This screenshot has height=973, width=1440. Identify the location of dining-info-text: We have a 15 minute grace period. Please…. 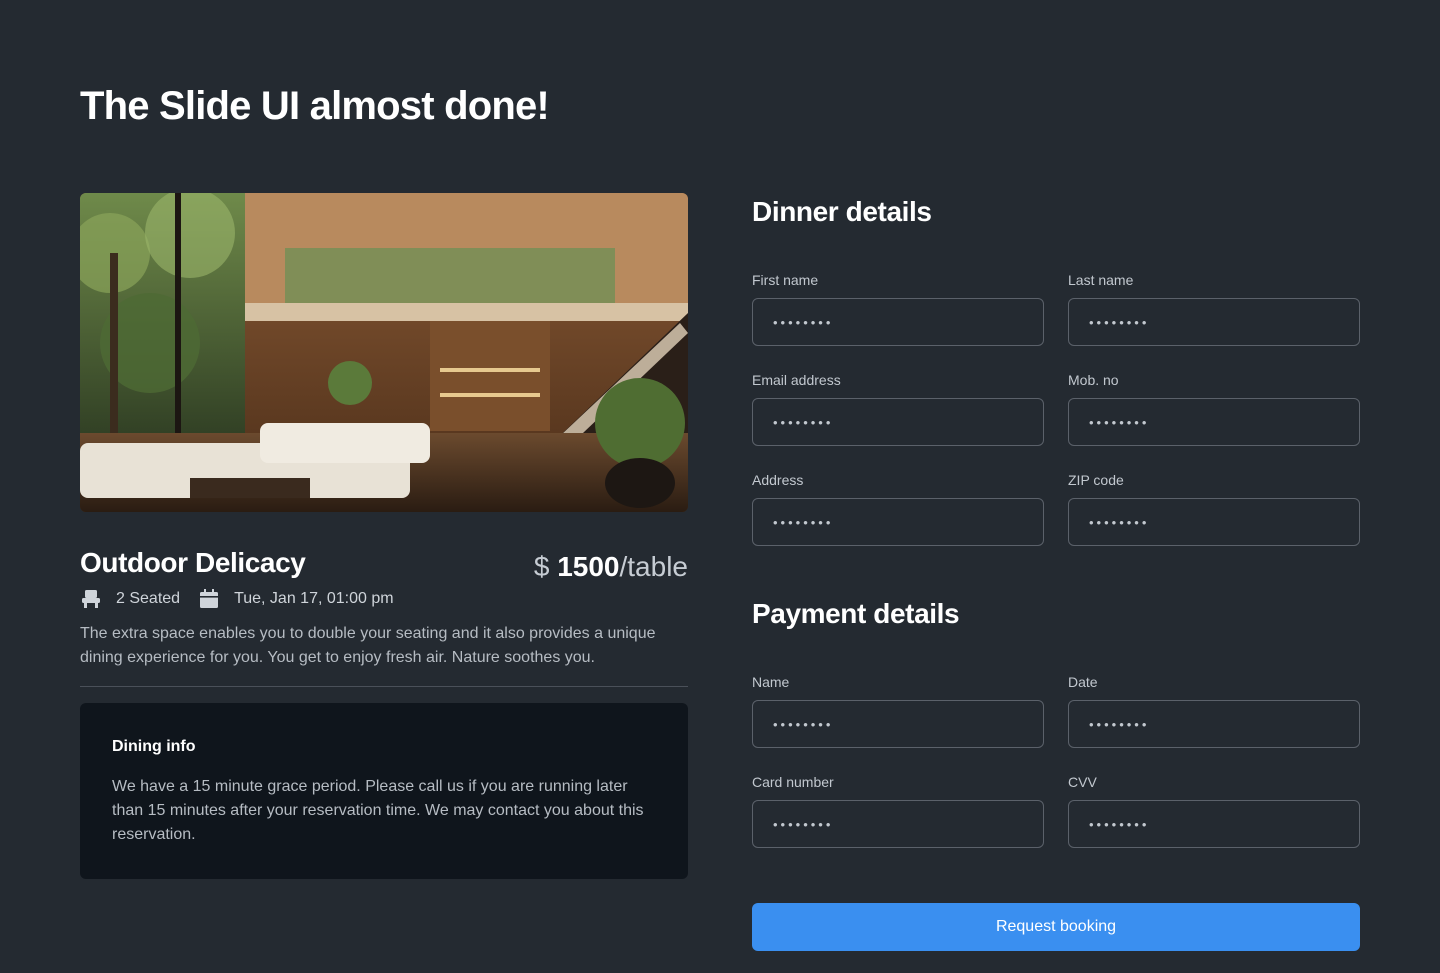
(378, 810).